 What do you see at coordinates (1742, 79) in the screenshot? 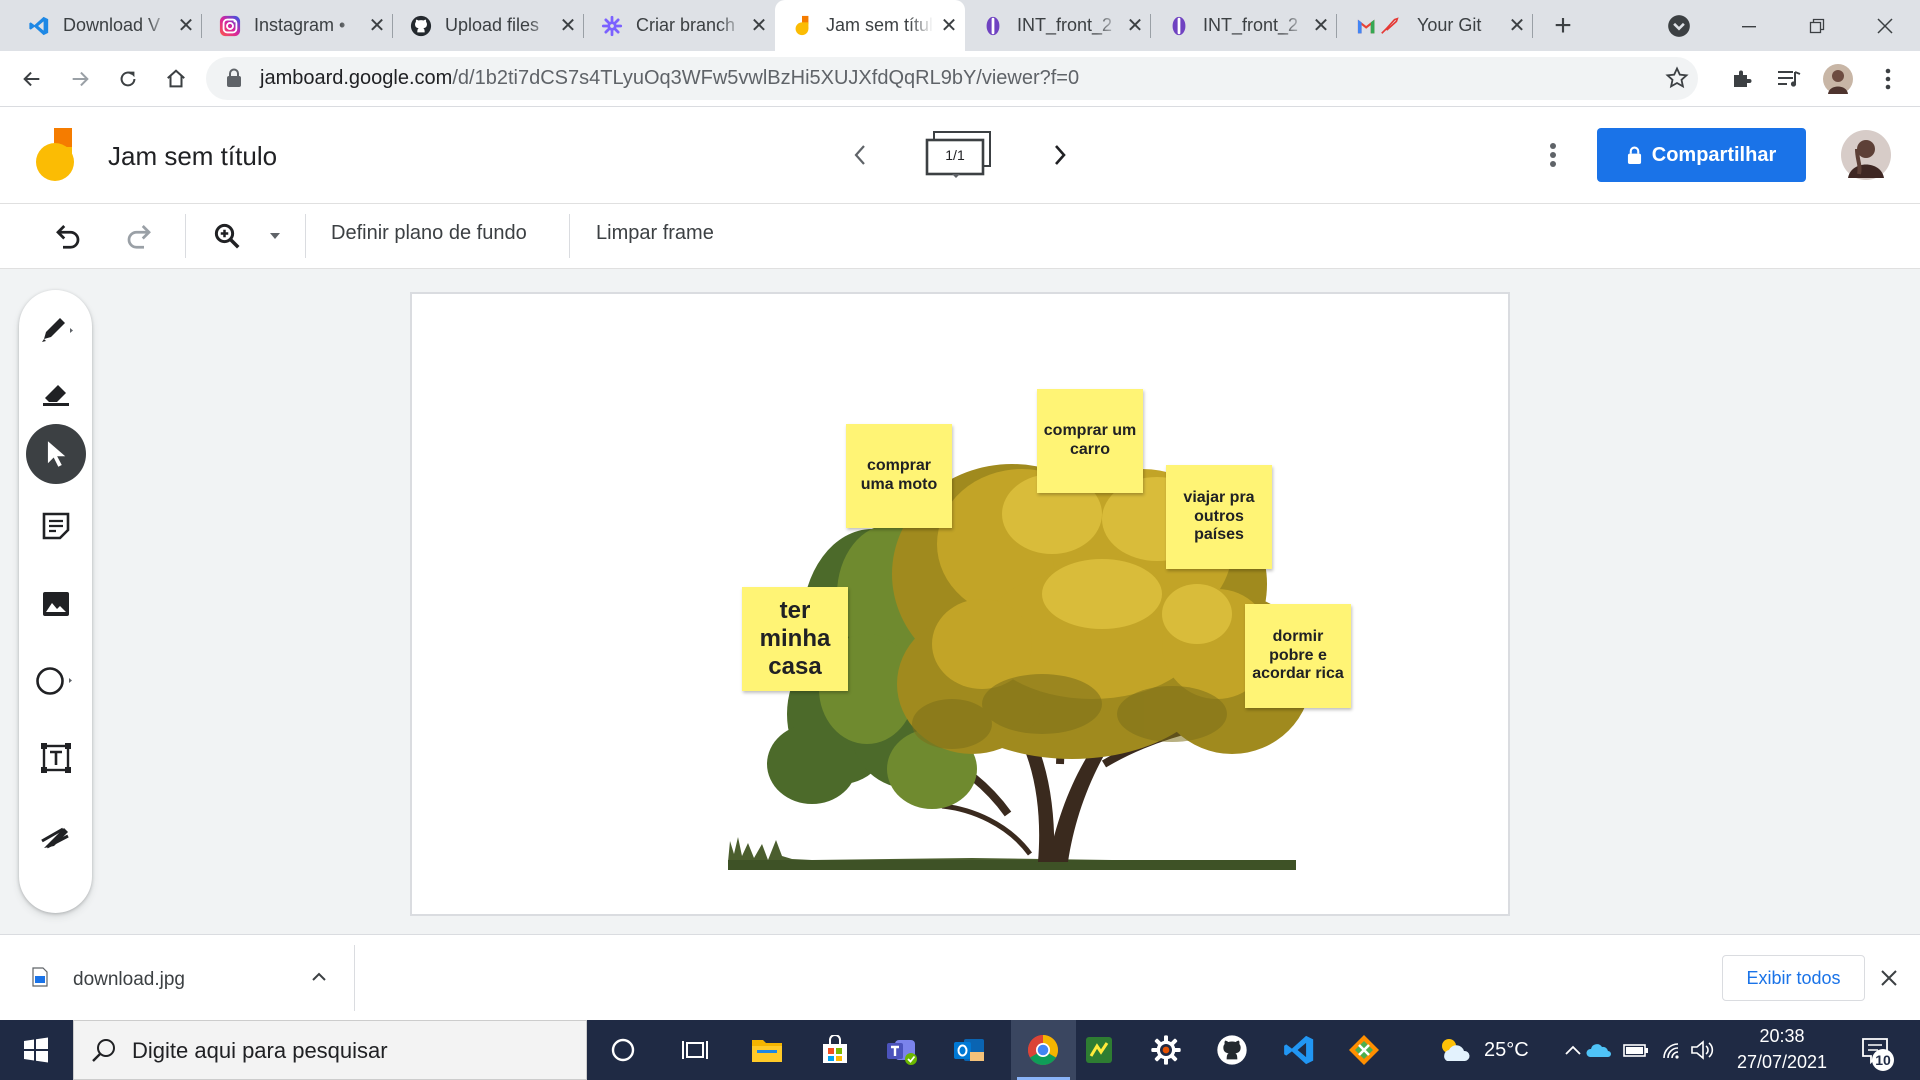
I see `extensions-icon` at bounding box center [1742, 79].